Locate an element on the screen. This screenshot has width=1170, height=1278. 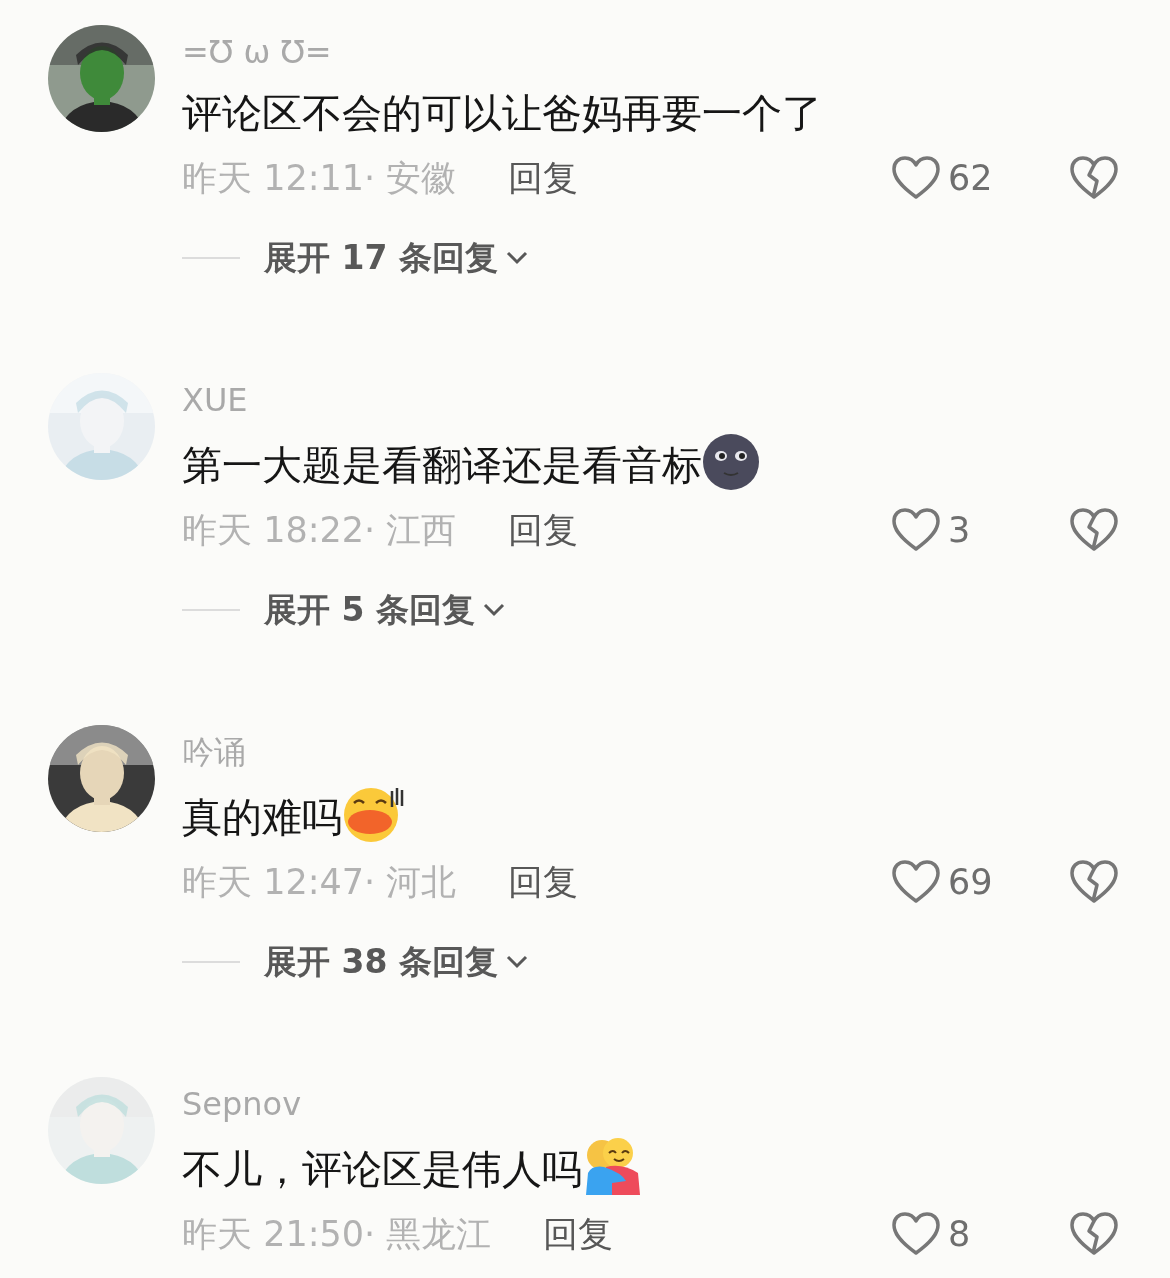
duck-face-icon is located at coordinates (374, 814).